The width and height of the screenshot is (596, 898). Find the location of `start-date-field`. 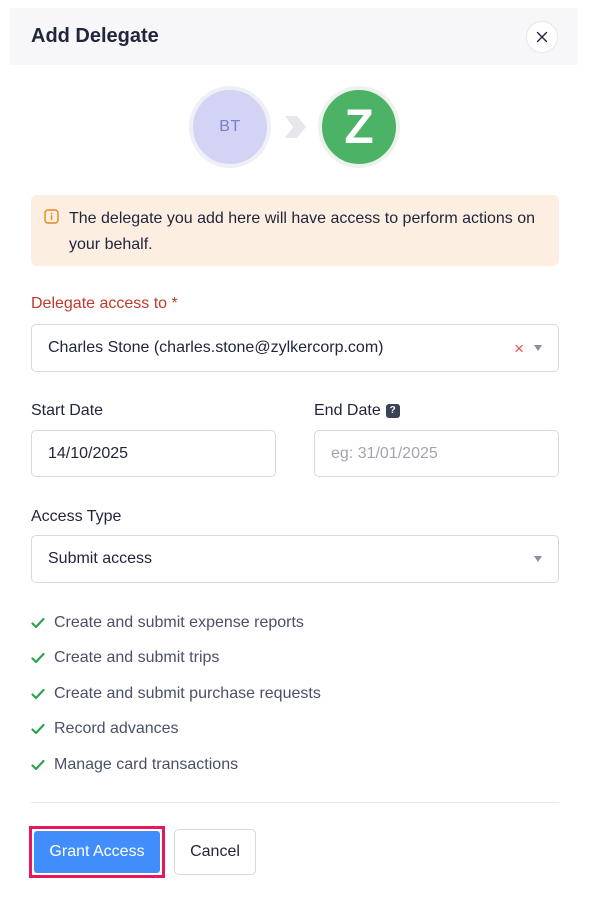

start-date-field is located at coordinates (153, 453).